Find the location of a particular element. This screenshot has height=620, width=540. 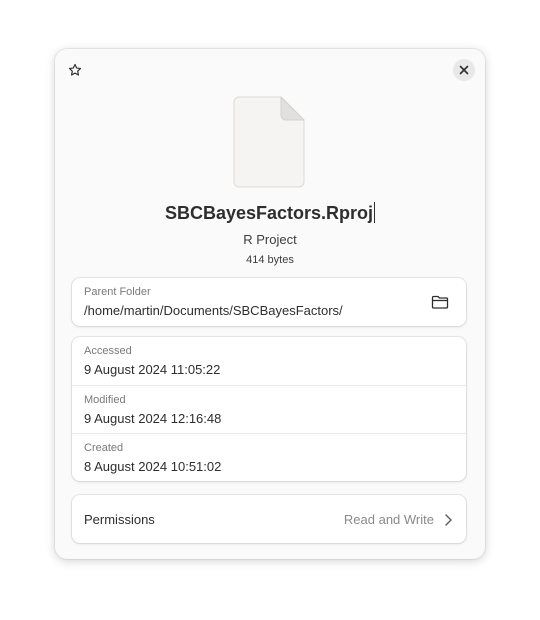

star-button is located at coordinates (75, 70).